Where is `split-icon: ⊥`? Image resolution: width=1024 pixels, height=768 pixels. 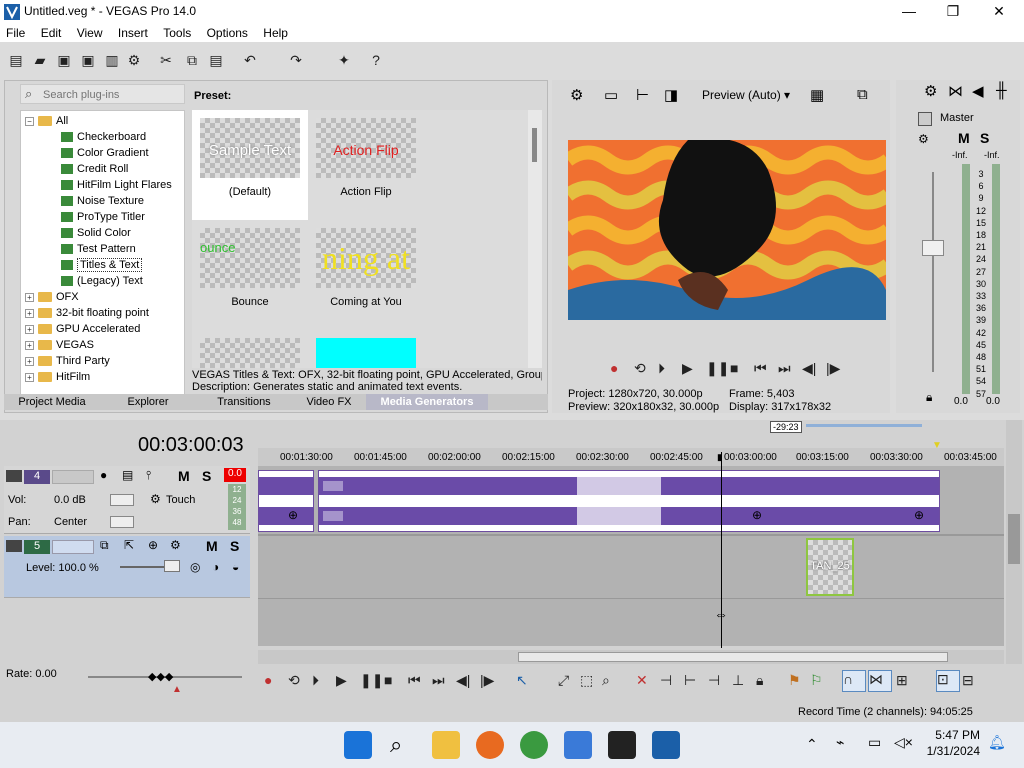
split-icon: ⊥ is located at coordinates (738, 680).